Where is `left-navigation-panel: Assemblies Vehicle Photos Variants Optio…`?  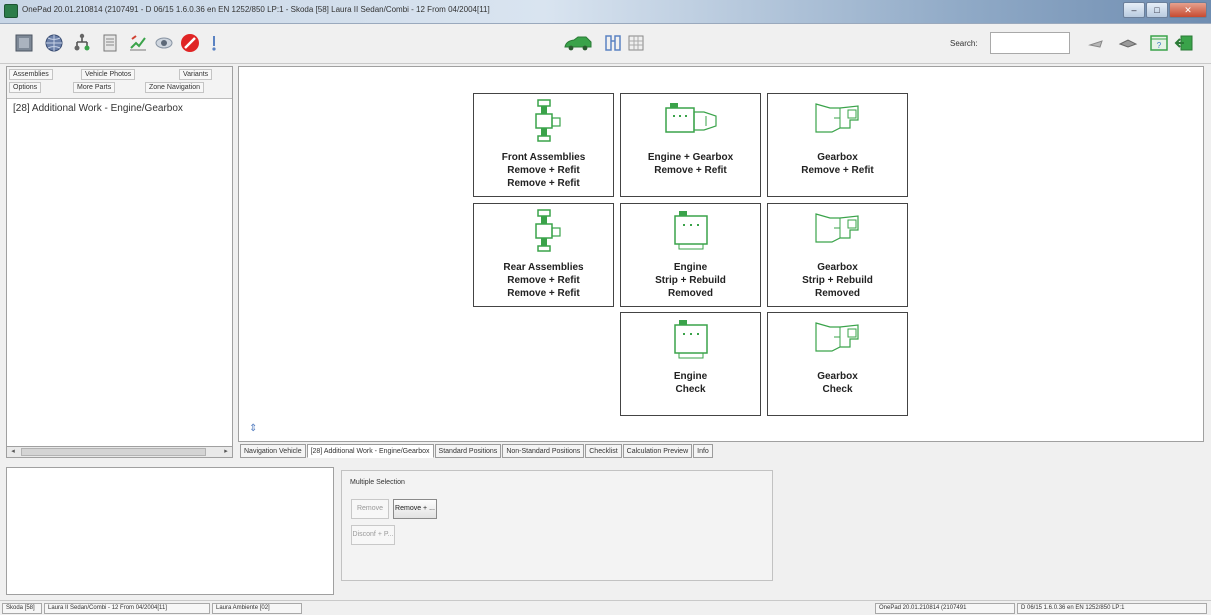
left-navigation-panel: Assemblies Vehicle Photos Variants Optio… is located at coordinates (119, 262).